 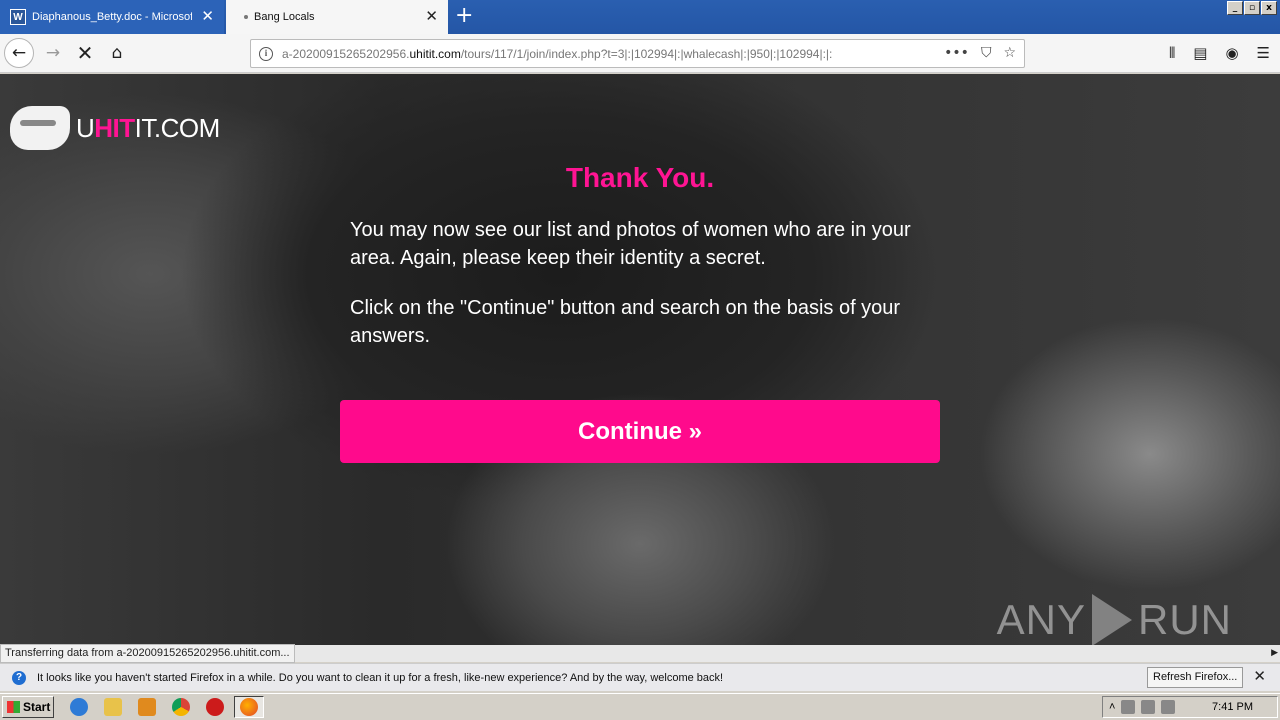 I want to click on watermark-right: RUN, so click(x=1185, y=619).